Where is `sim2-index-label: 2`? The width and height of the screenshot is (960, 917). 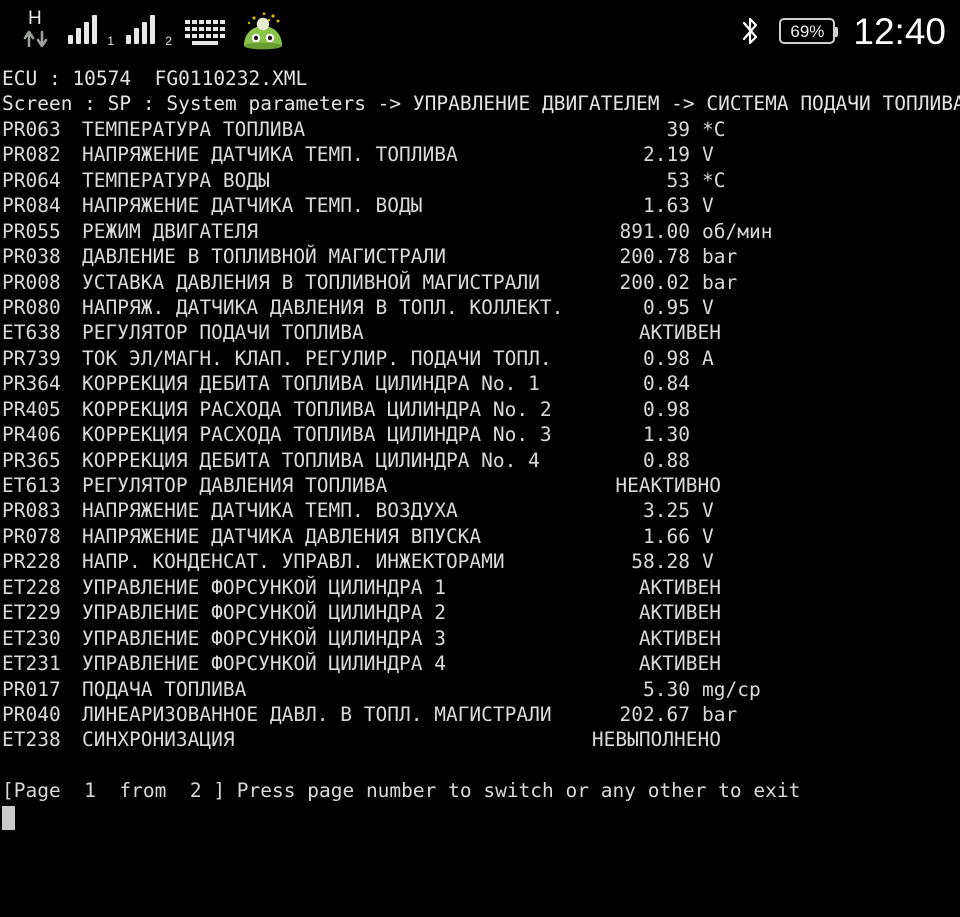 sim2-index-label: 2 is located at coordinates (168, 41).